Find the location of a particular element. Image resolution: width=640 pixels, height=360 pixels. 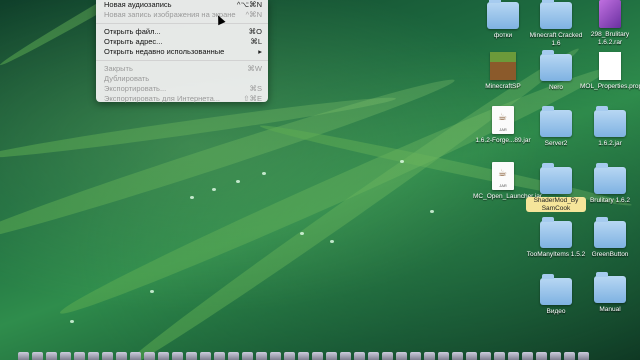

icon-label: TooManyItems 1.5.2 is located at coordinates (556, 254).